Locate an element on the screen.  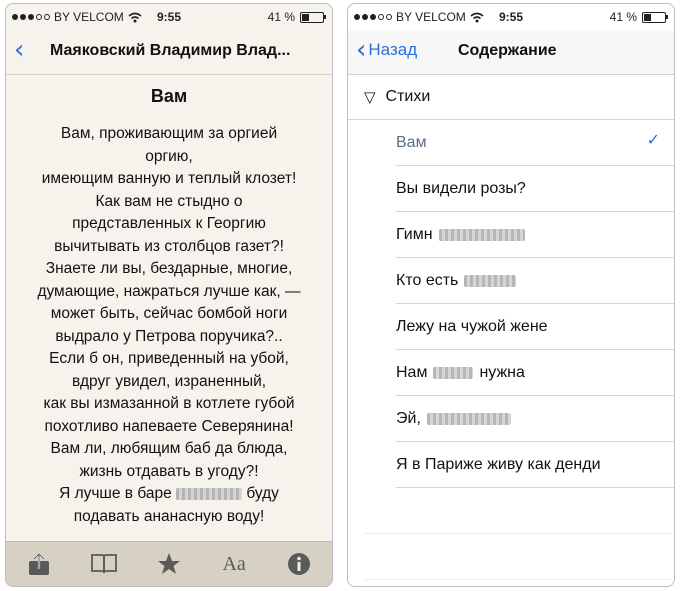
checkmark-icon: ✓ is located at coordinates (653, 139).